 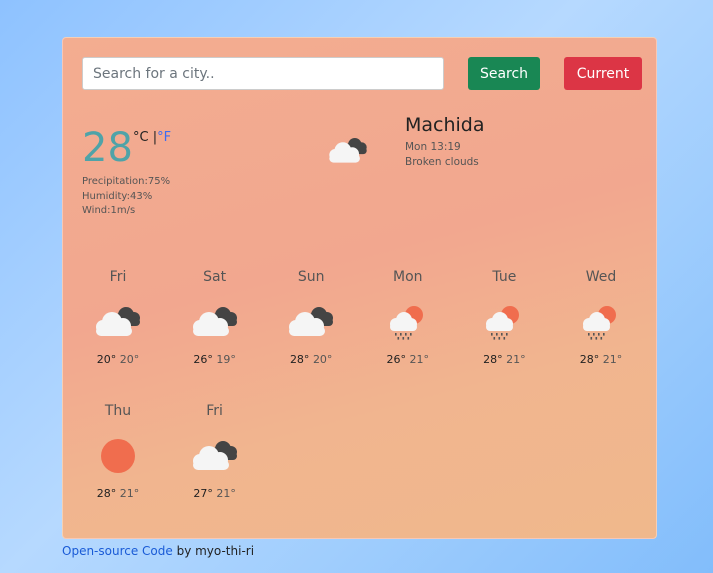 What do you see at coordinates (215, 359) in the screenshot?
I see `forecast-temps: 26° 19°` at bounding box center [215, 359].